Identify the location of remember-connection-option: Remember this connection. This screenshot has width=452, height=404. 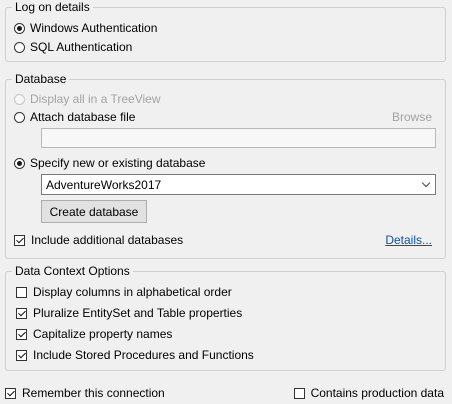
(85, 393).